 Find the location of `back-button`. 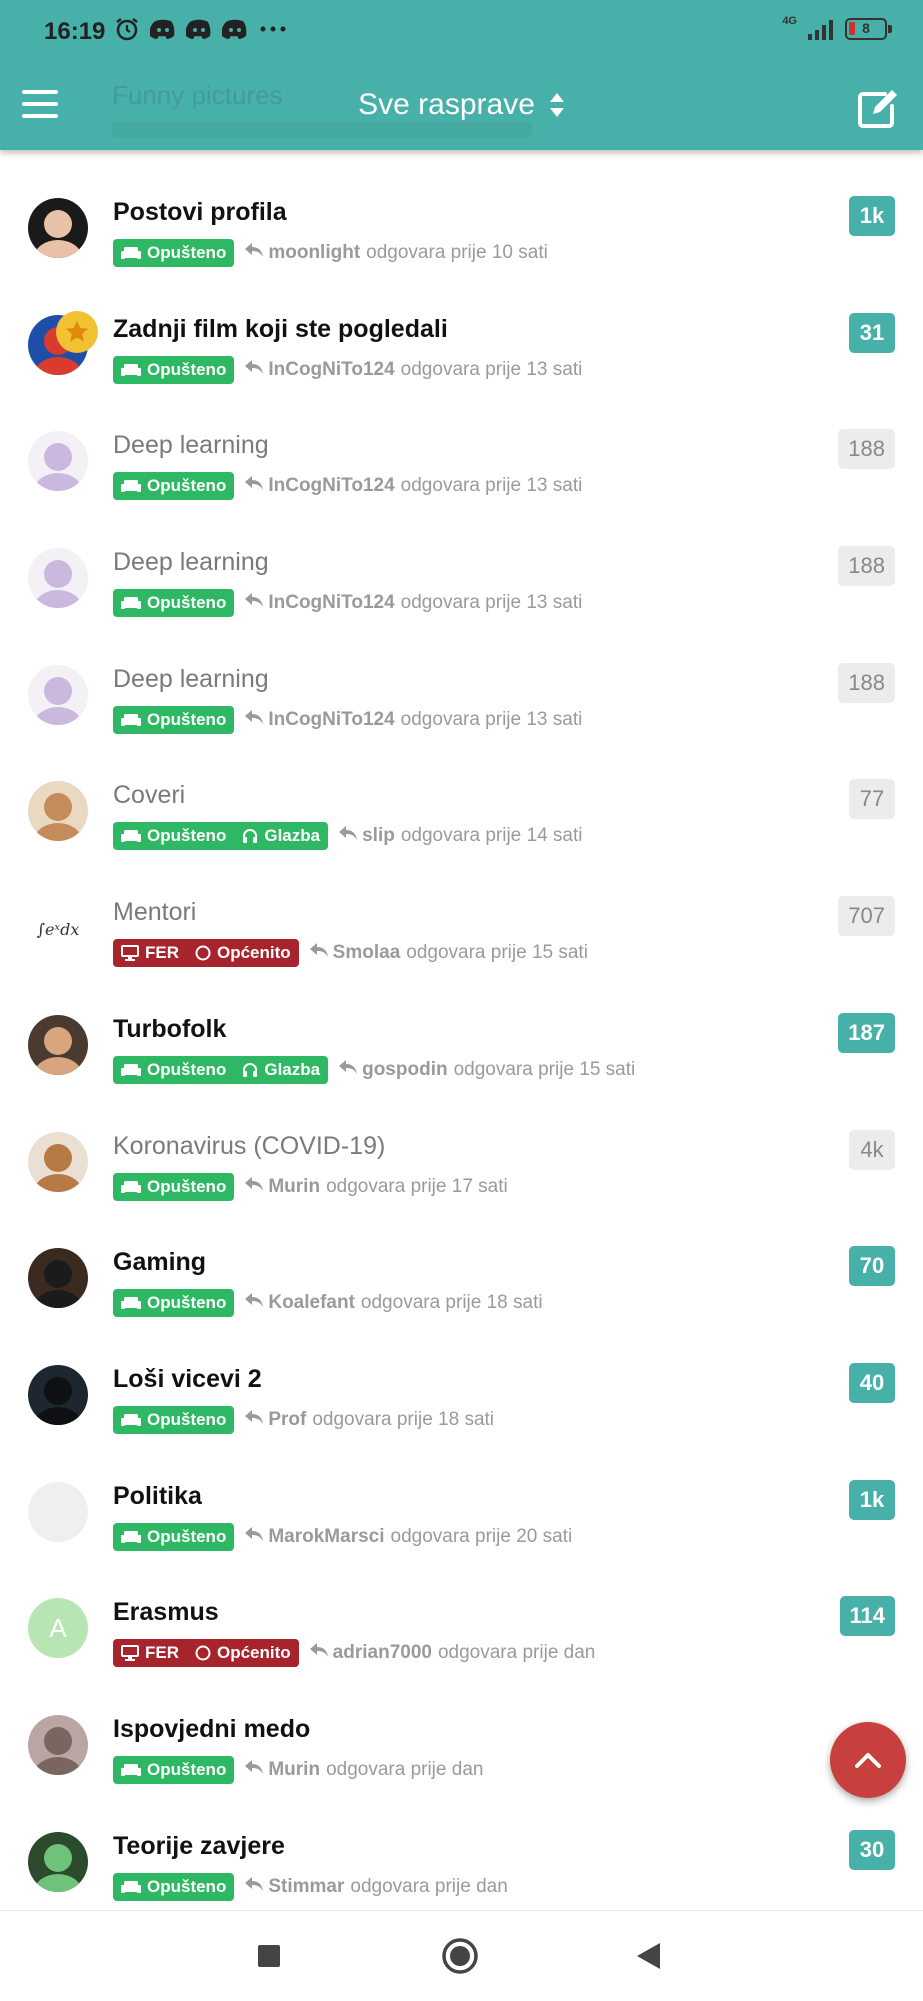

back-button is located at coordinates (648, 1958).